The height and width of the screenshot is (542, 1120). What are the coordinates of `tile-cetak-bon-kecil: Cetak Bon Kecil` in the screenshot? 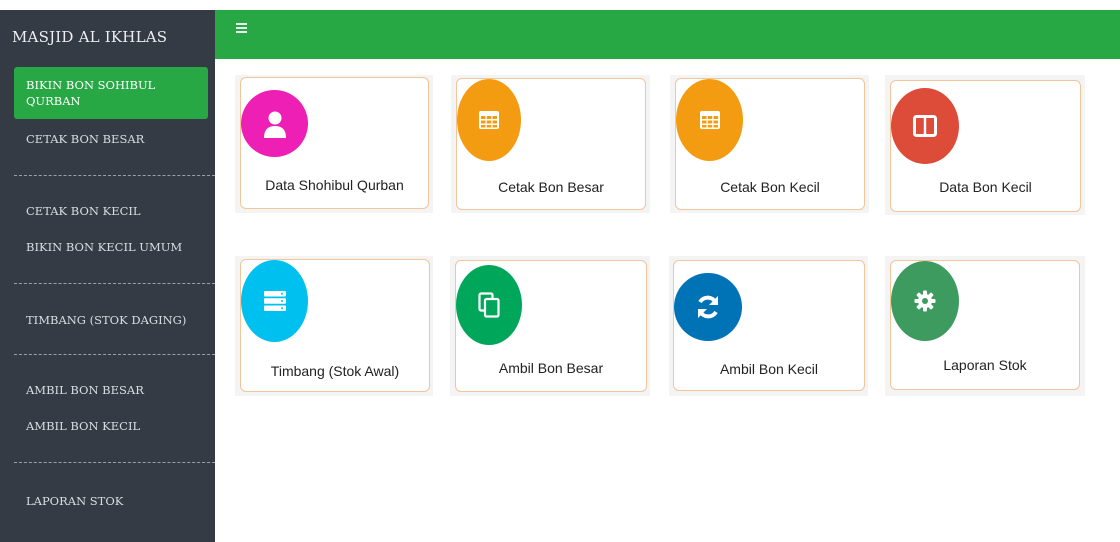 It's located at (770, 144).